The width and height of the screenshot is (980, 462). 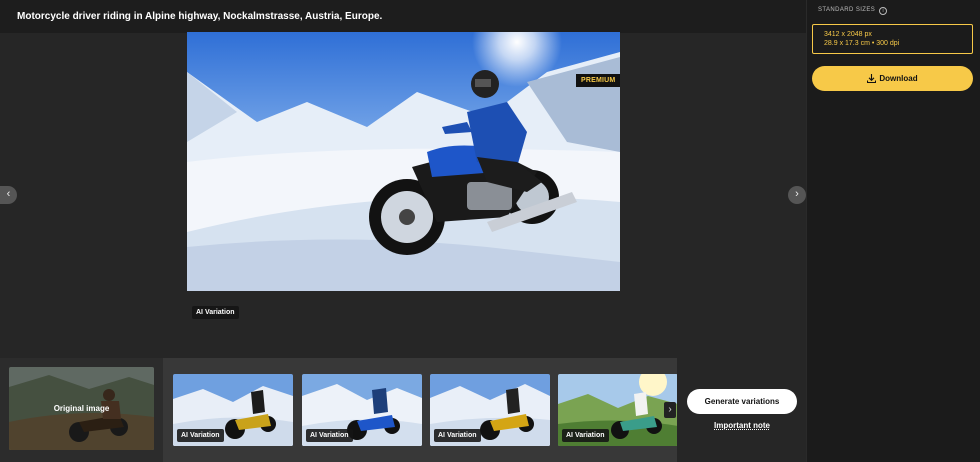 What do you see at coordinates (898, 78) in the screenshot?
I see `download-label: Download` at bounding box center [898, 78].